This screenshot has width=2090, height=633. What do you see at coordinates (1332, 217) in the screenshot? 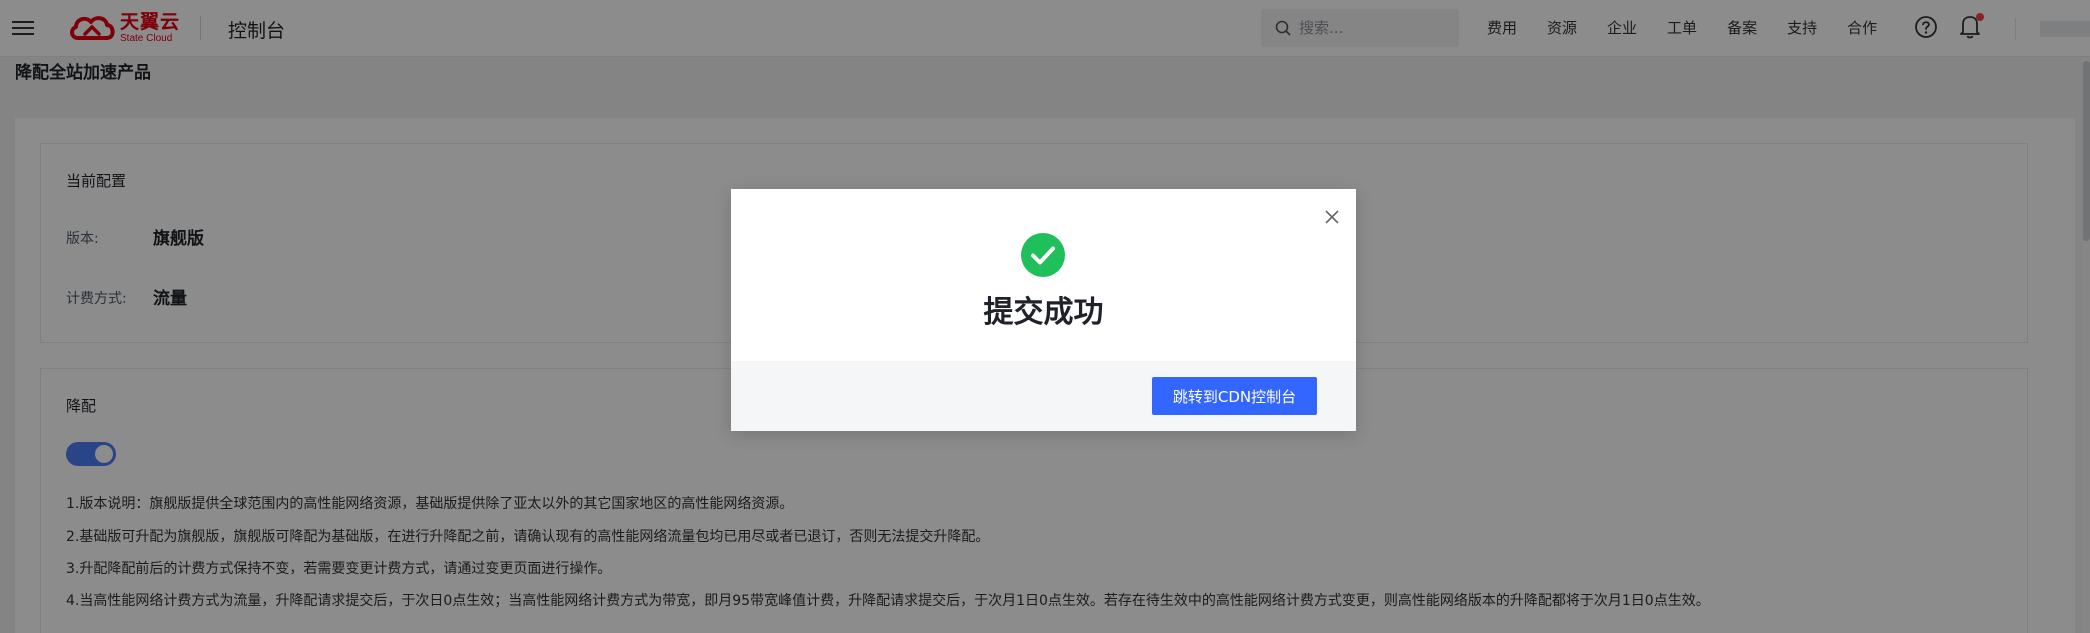
I see `close-icon` at bounding box center [1332, 217].